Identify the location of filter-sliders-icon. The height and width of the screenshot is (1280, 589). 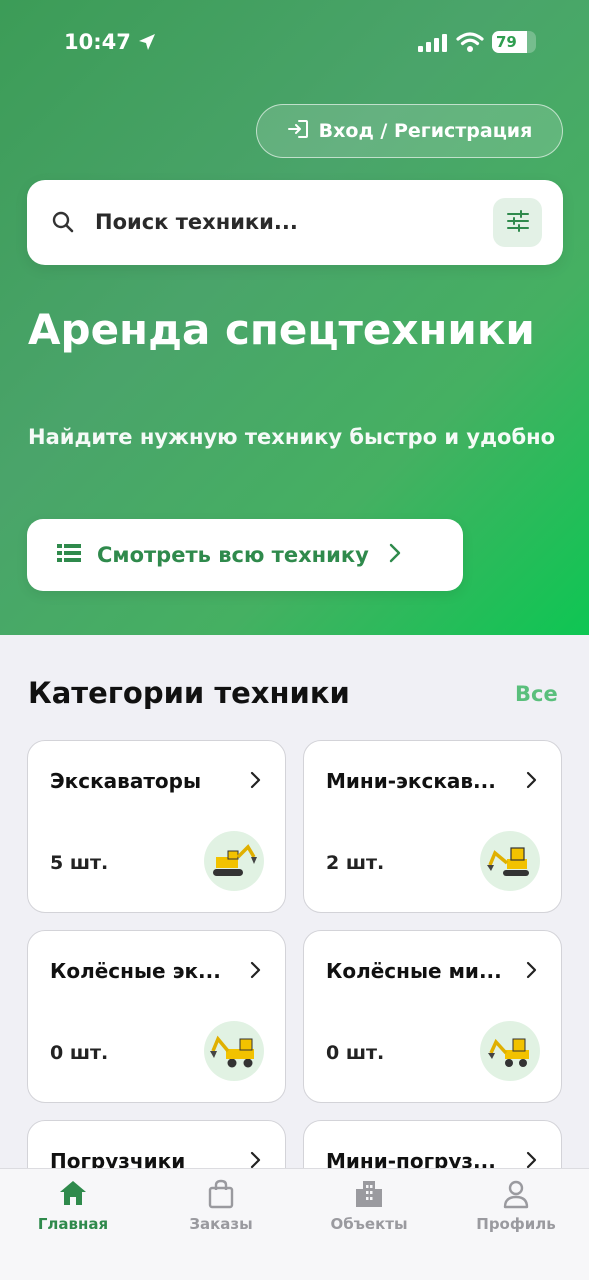
(518, 222).